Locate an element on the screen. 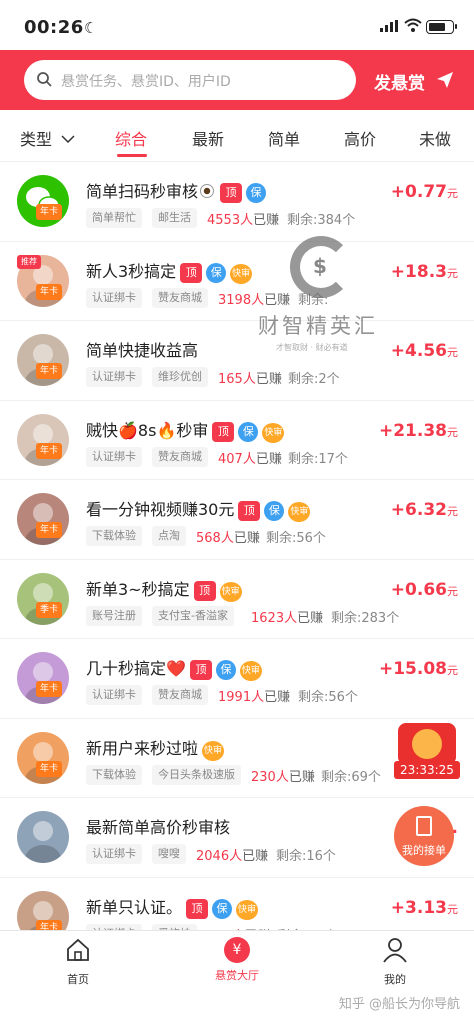 This screenshot has height=1025, width=474. task-title-line: 新单3~秒搞定顶快审 is located at coordinates (164, 589).